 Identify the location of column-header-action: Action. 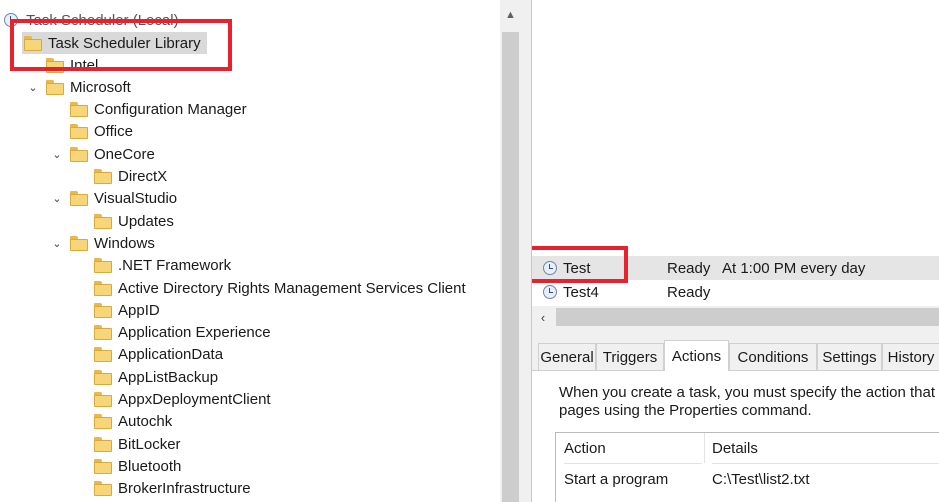
(633, 448).